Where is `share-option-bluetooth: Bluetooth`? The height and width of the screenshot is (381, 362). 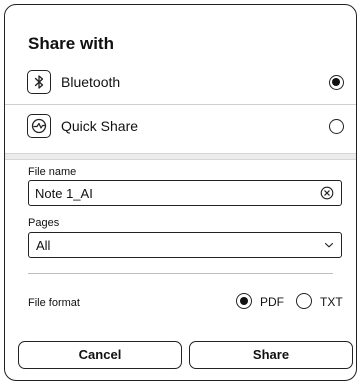
share-option-bluetooth: Bluetooth is located at coordinates (180, 83).